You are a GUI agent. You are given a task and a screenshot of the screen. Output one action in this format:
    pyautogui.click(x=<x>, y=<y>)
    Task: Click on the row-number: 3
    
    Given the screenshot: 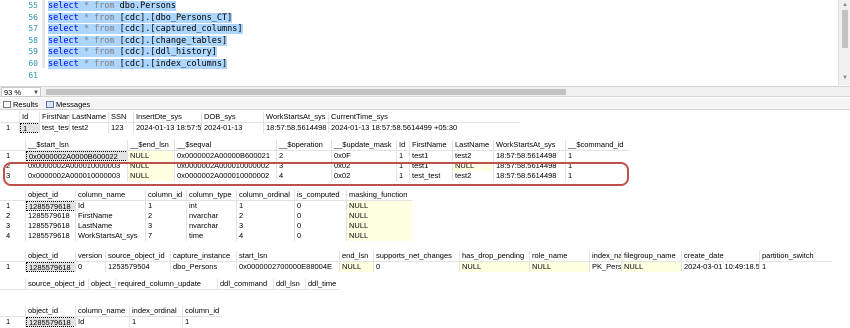 What is the action you would take?
    pyautogui.click(x=10, y=226)
    